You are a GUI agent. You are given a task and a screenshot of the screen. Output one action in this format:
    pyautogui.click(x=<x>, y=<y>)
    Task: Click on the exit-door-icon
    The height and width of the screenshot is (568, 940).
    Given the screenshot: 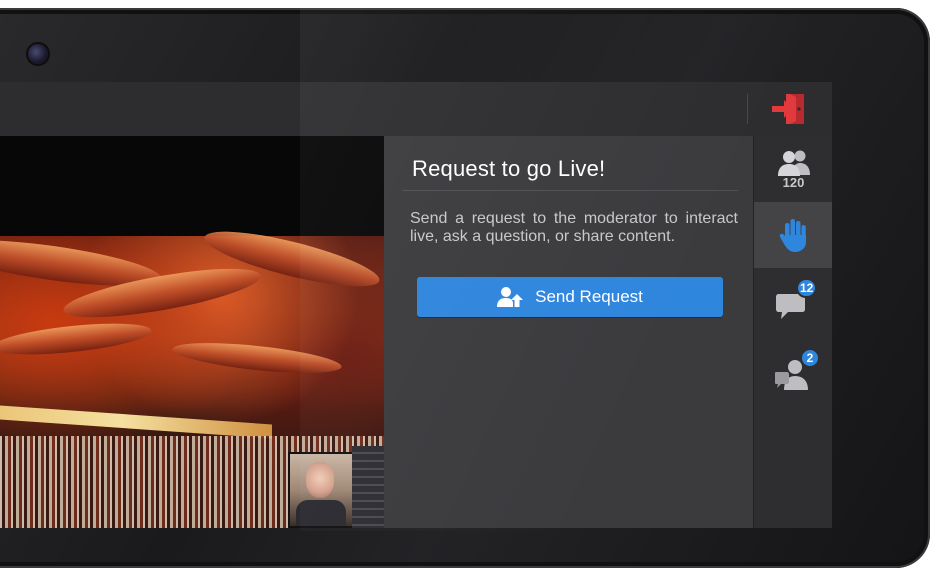 What is the action you would take?
    pyautogui.click(x=788, y=109)
    